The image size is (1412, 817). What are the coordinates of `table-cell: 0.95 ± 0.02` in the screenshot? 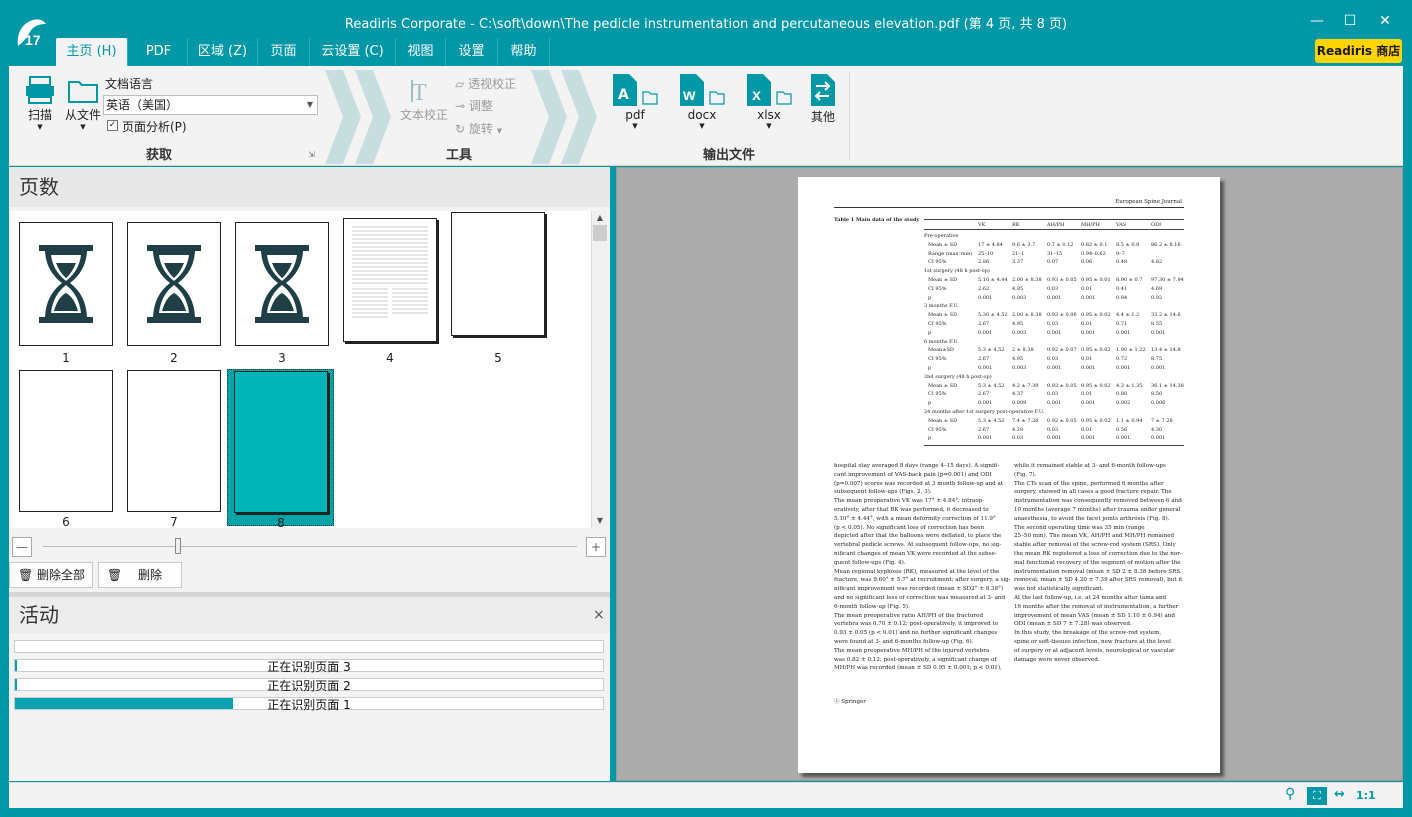 It's located at (1096, 315).